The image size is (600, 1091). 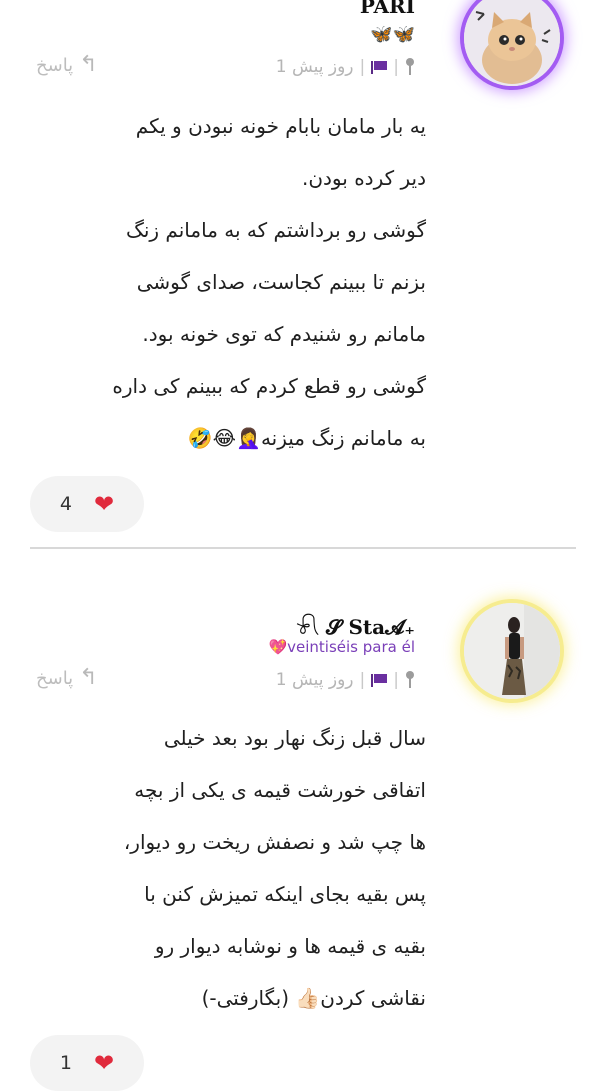 What do you see at coordinates (294, 738) in the screenshot?
I see `comment-line: سال قبل زنگ نهار بود بعد خیلی` at bounding box center [294, 738].